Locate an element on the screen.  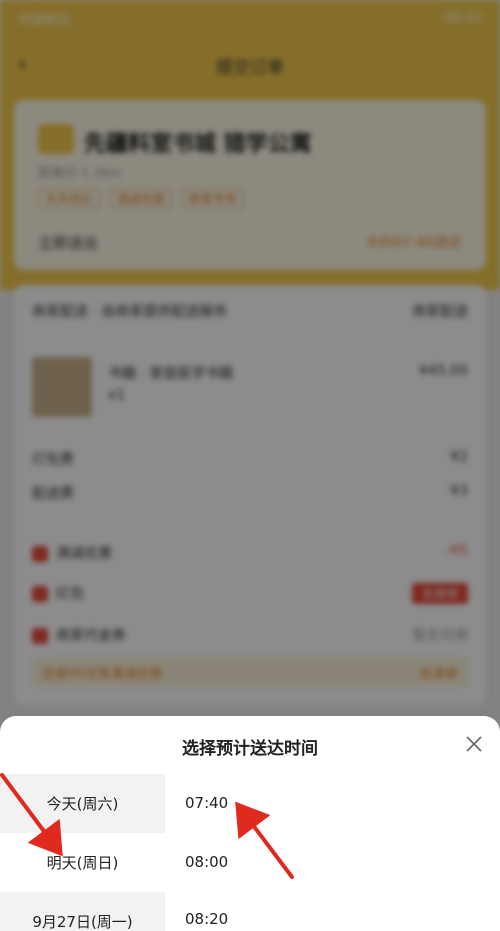
day-option-tomorrow: 明天(周日) is located at coordinates (82, 862).